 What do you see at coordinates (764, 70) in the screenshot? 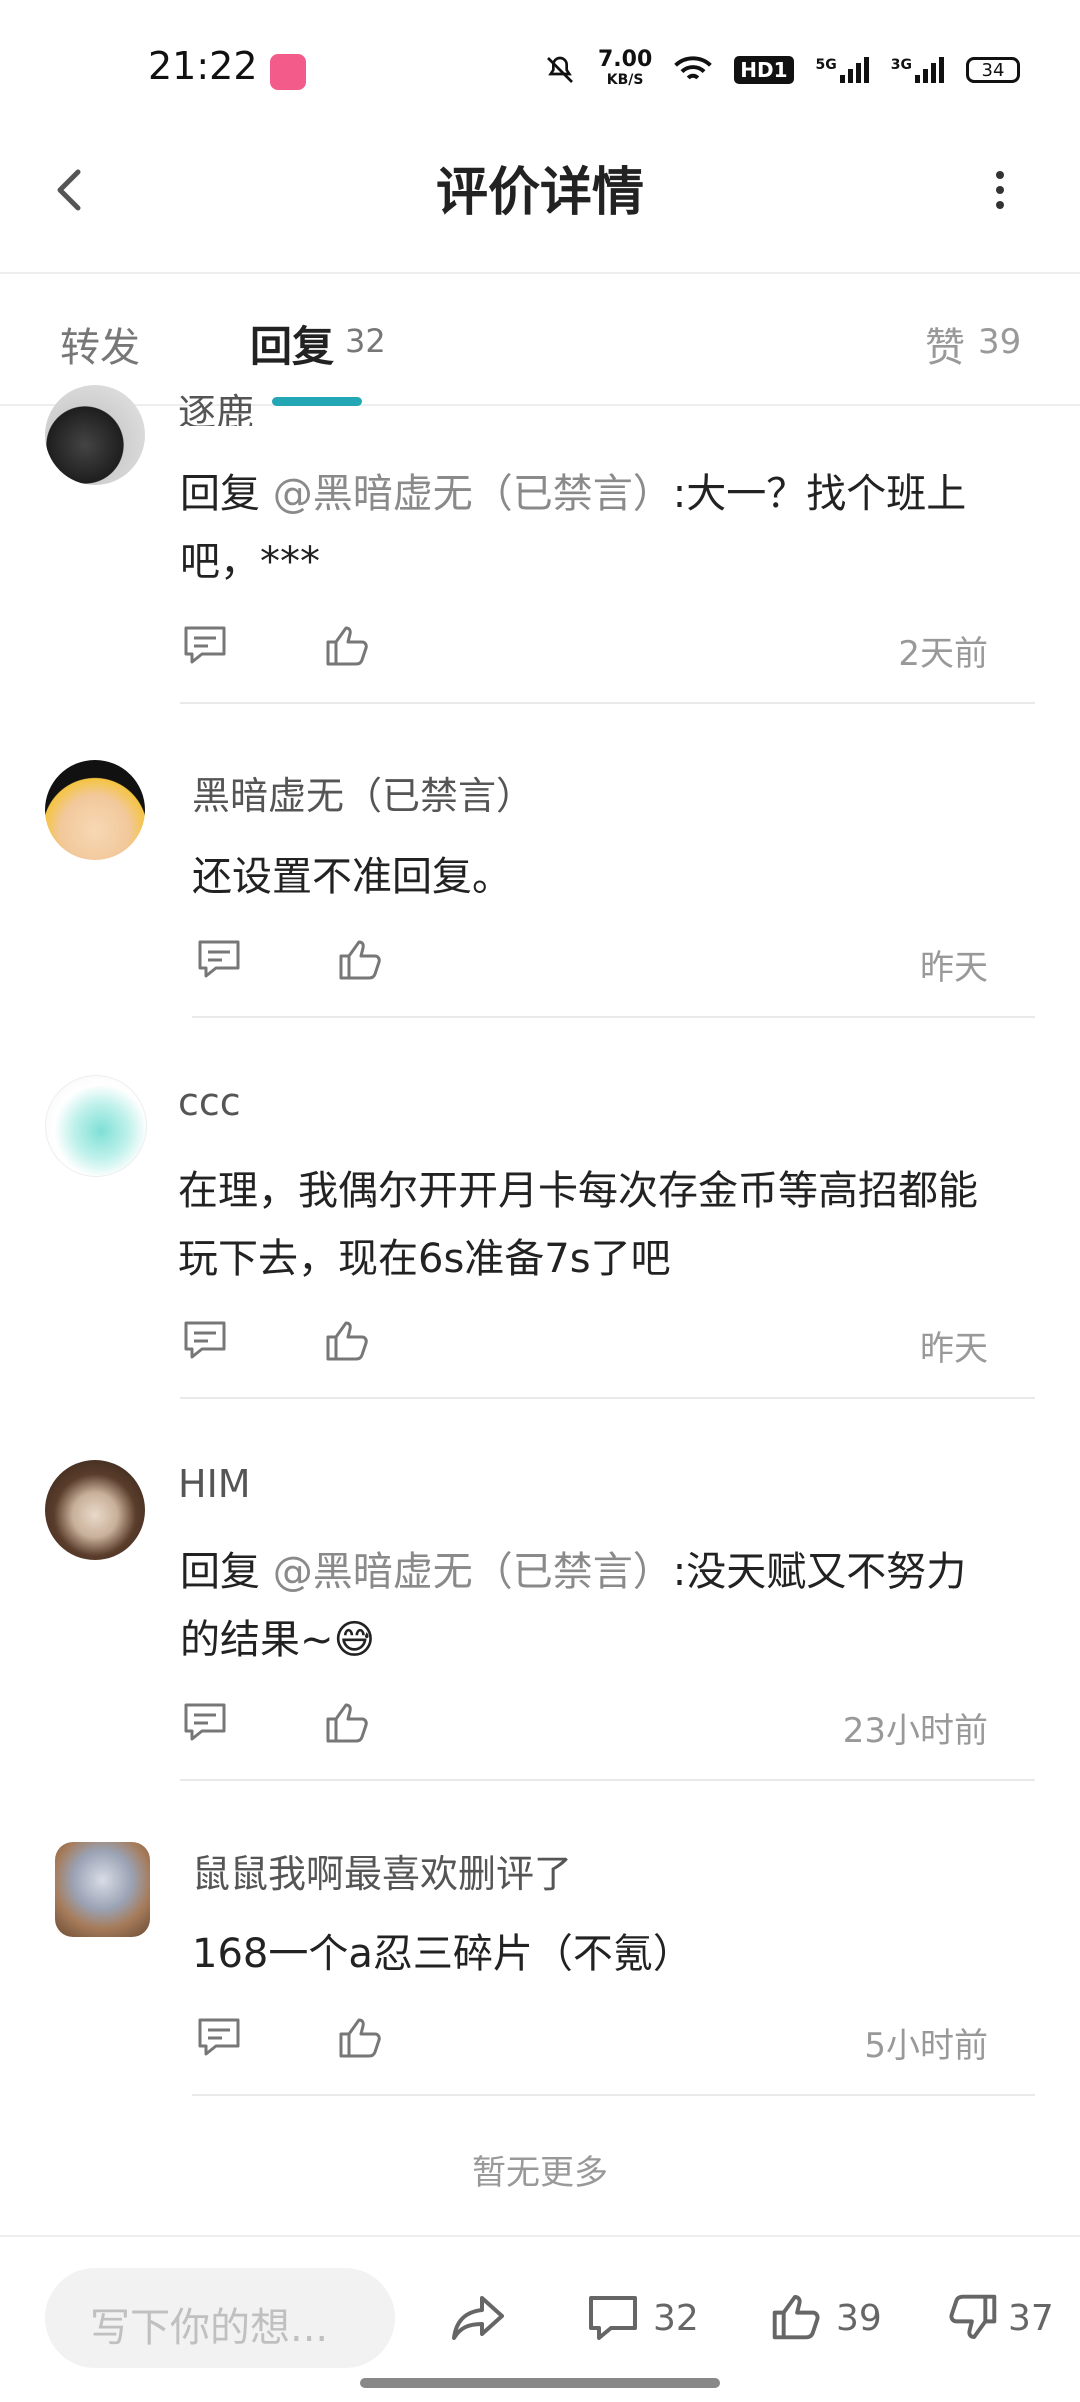
I see `hd-badge: HD1` at bounding box center [764, 70].